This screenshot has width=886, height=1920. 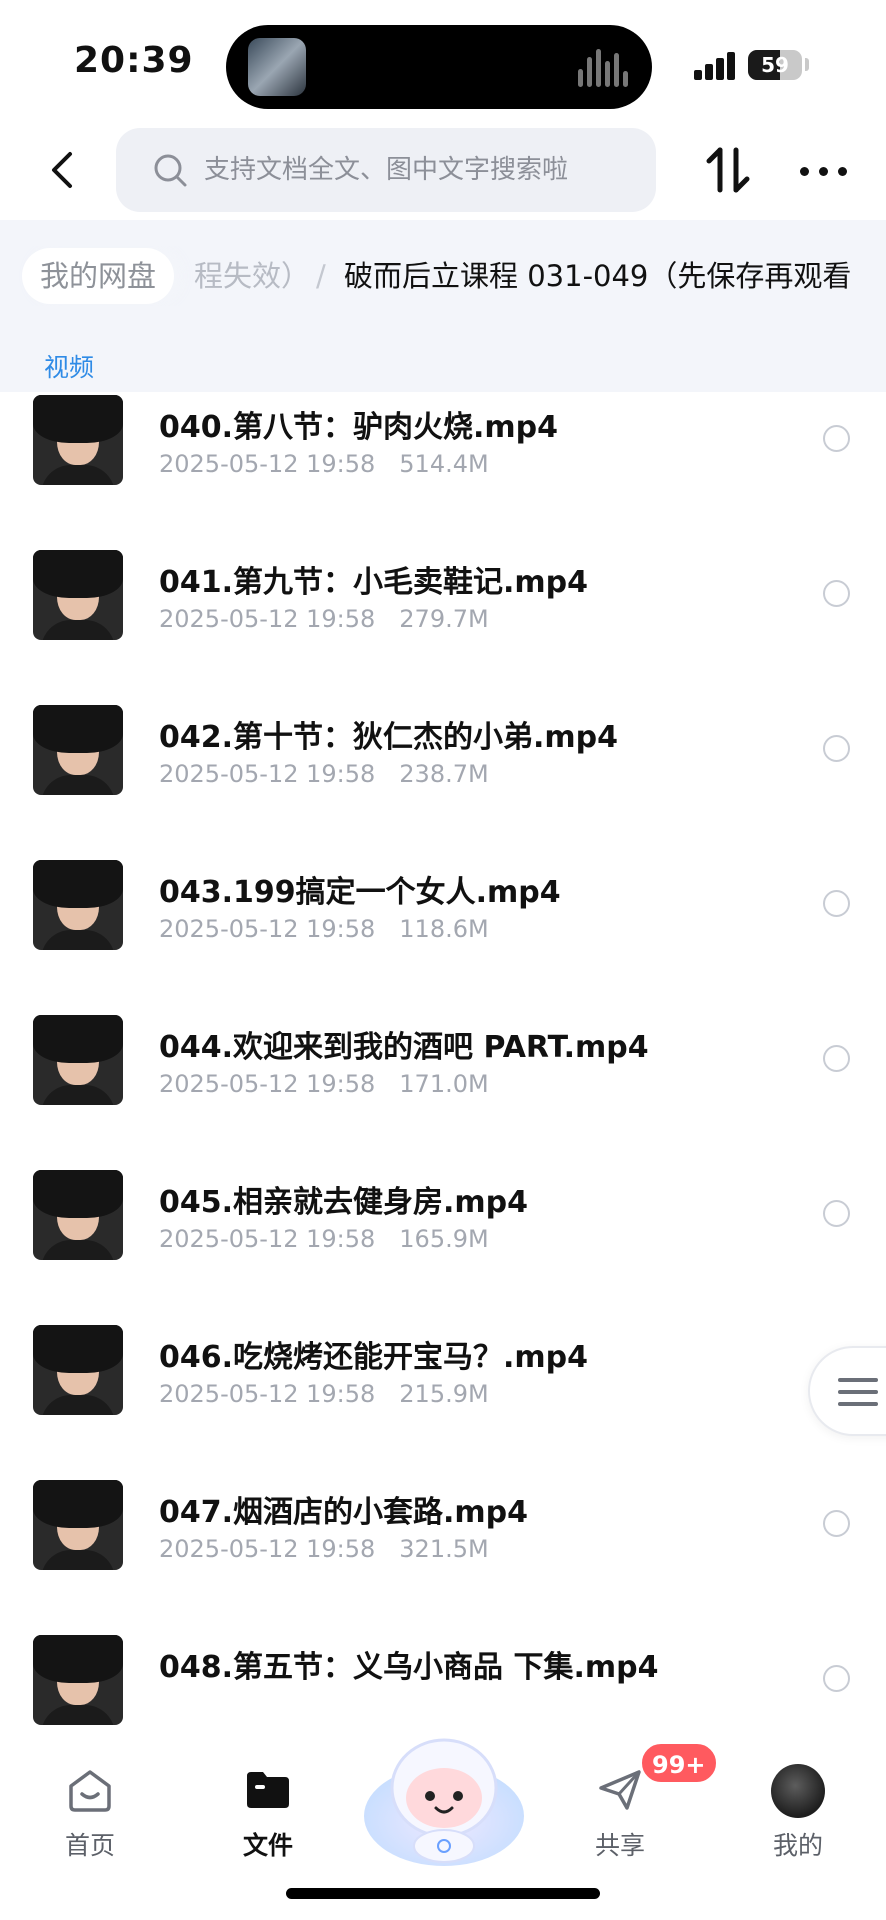 I want to click on file-size: 321.5M, so click(x=444, y=1549).